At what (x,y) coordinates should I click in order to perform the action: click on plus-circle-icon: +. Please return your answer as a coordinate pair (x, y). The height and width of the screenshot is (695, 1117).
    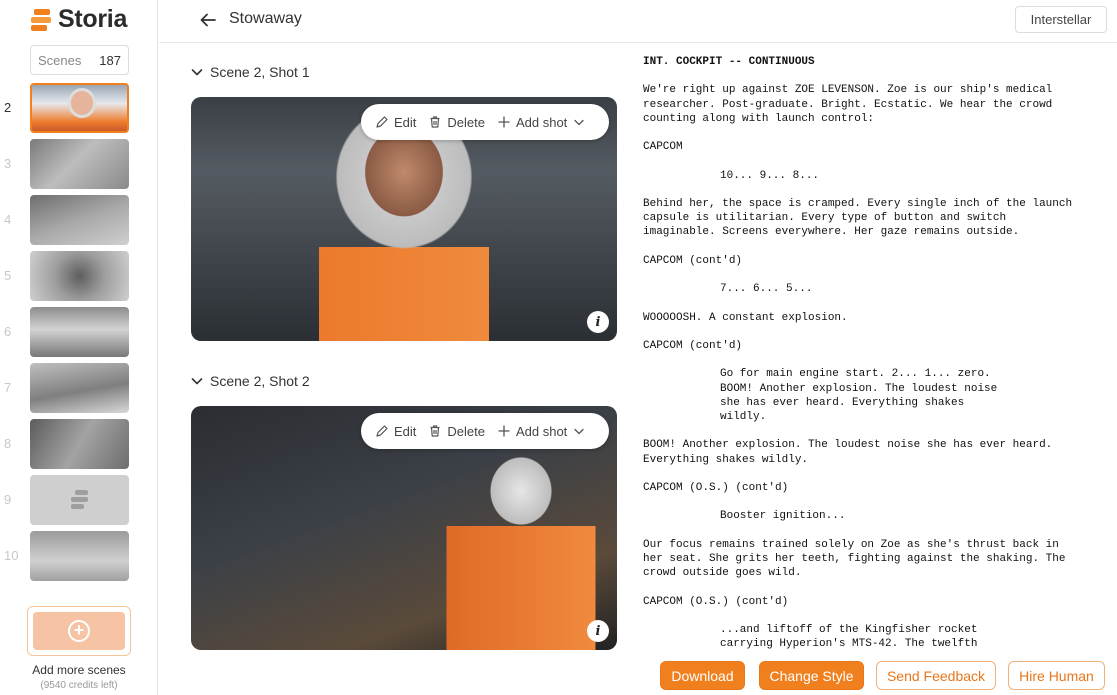
    Looking at the image, I should click on (79, 631).